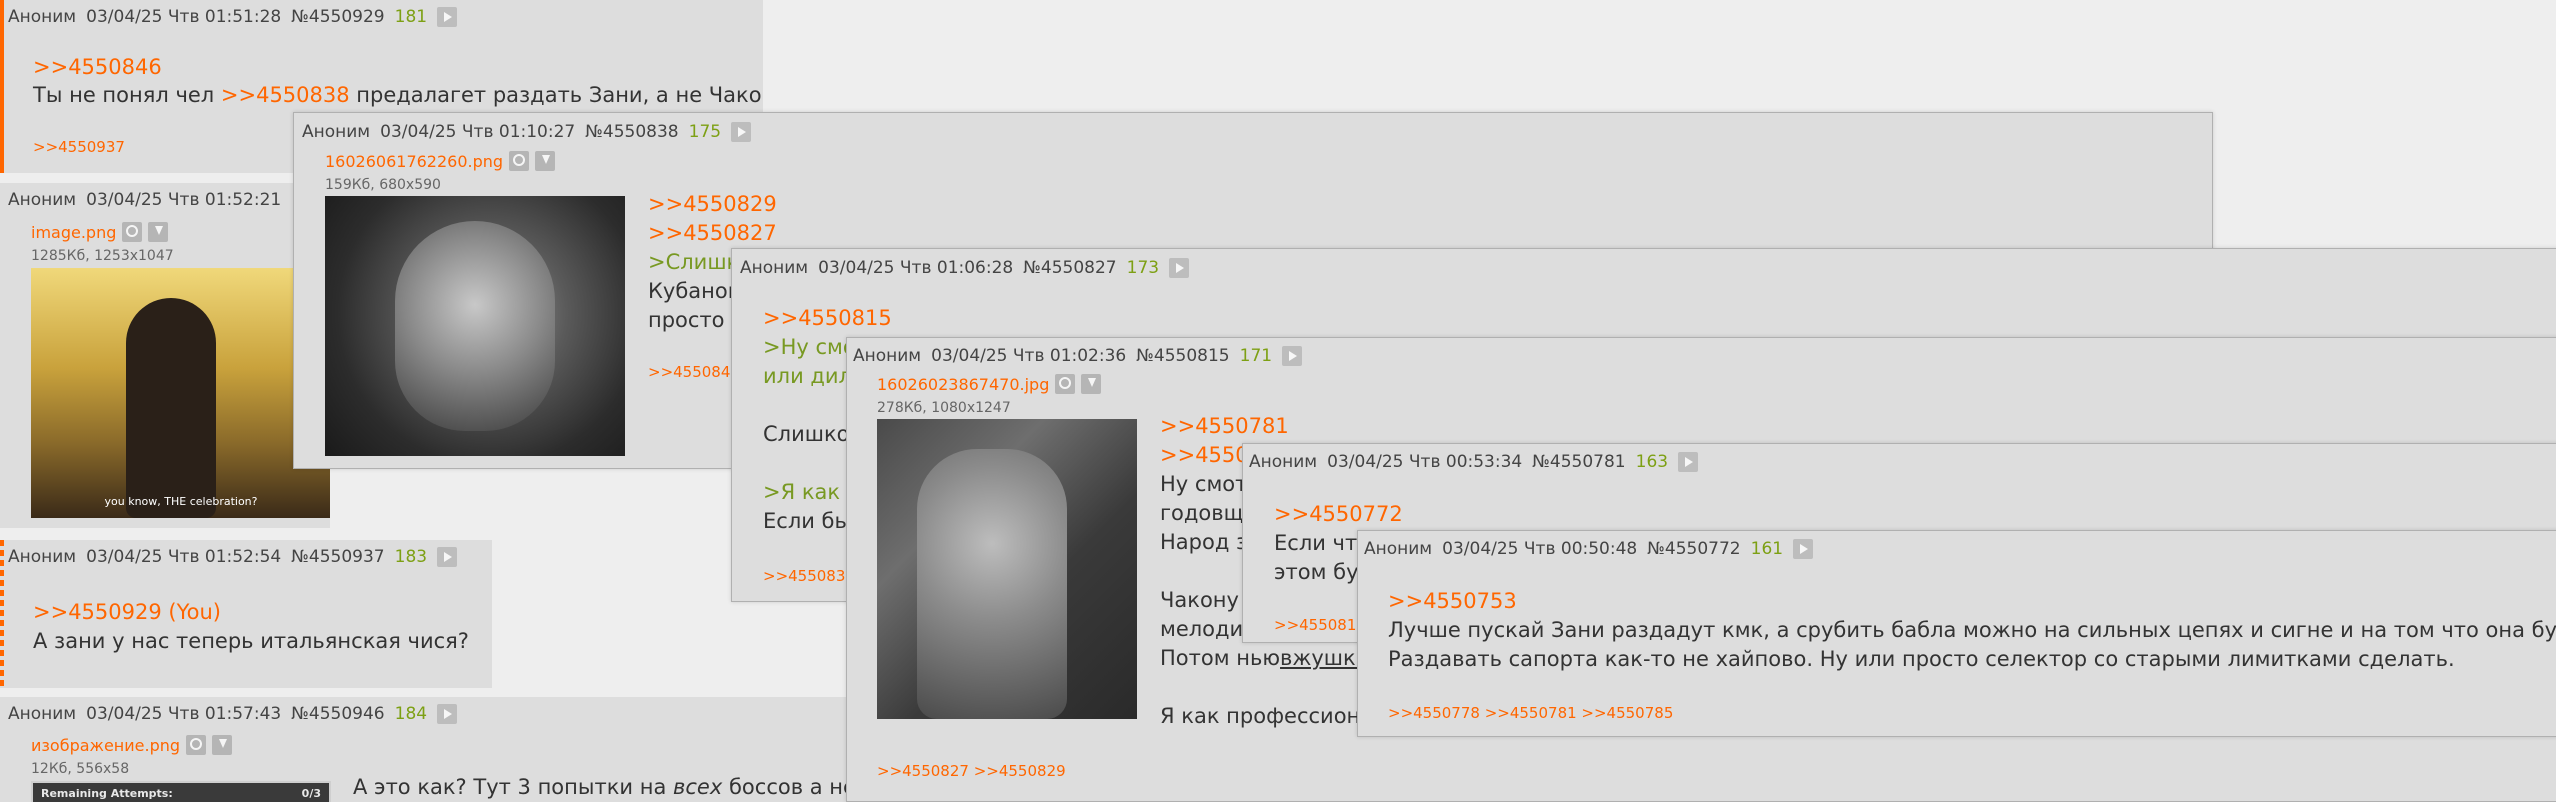  I want to click on post-number: №4550946, so click(337, 714).